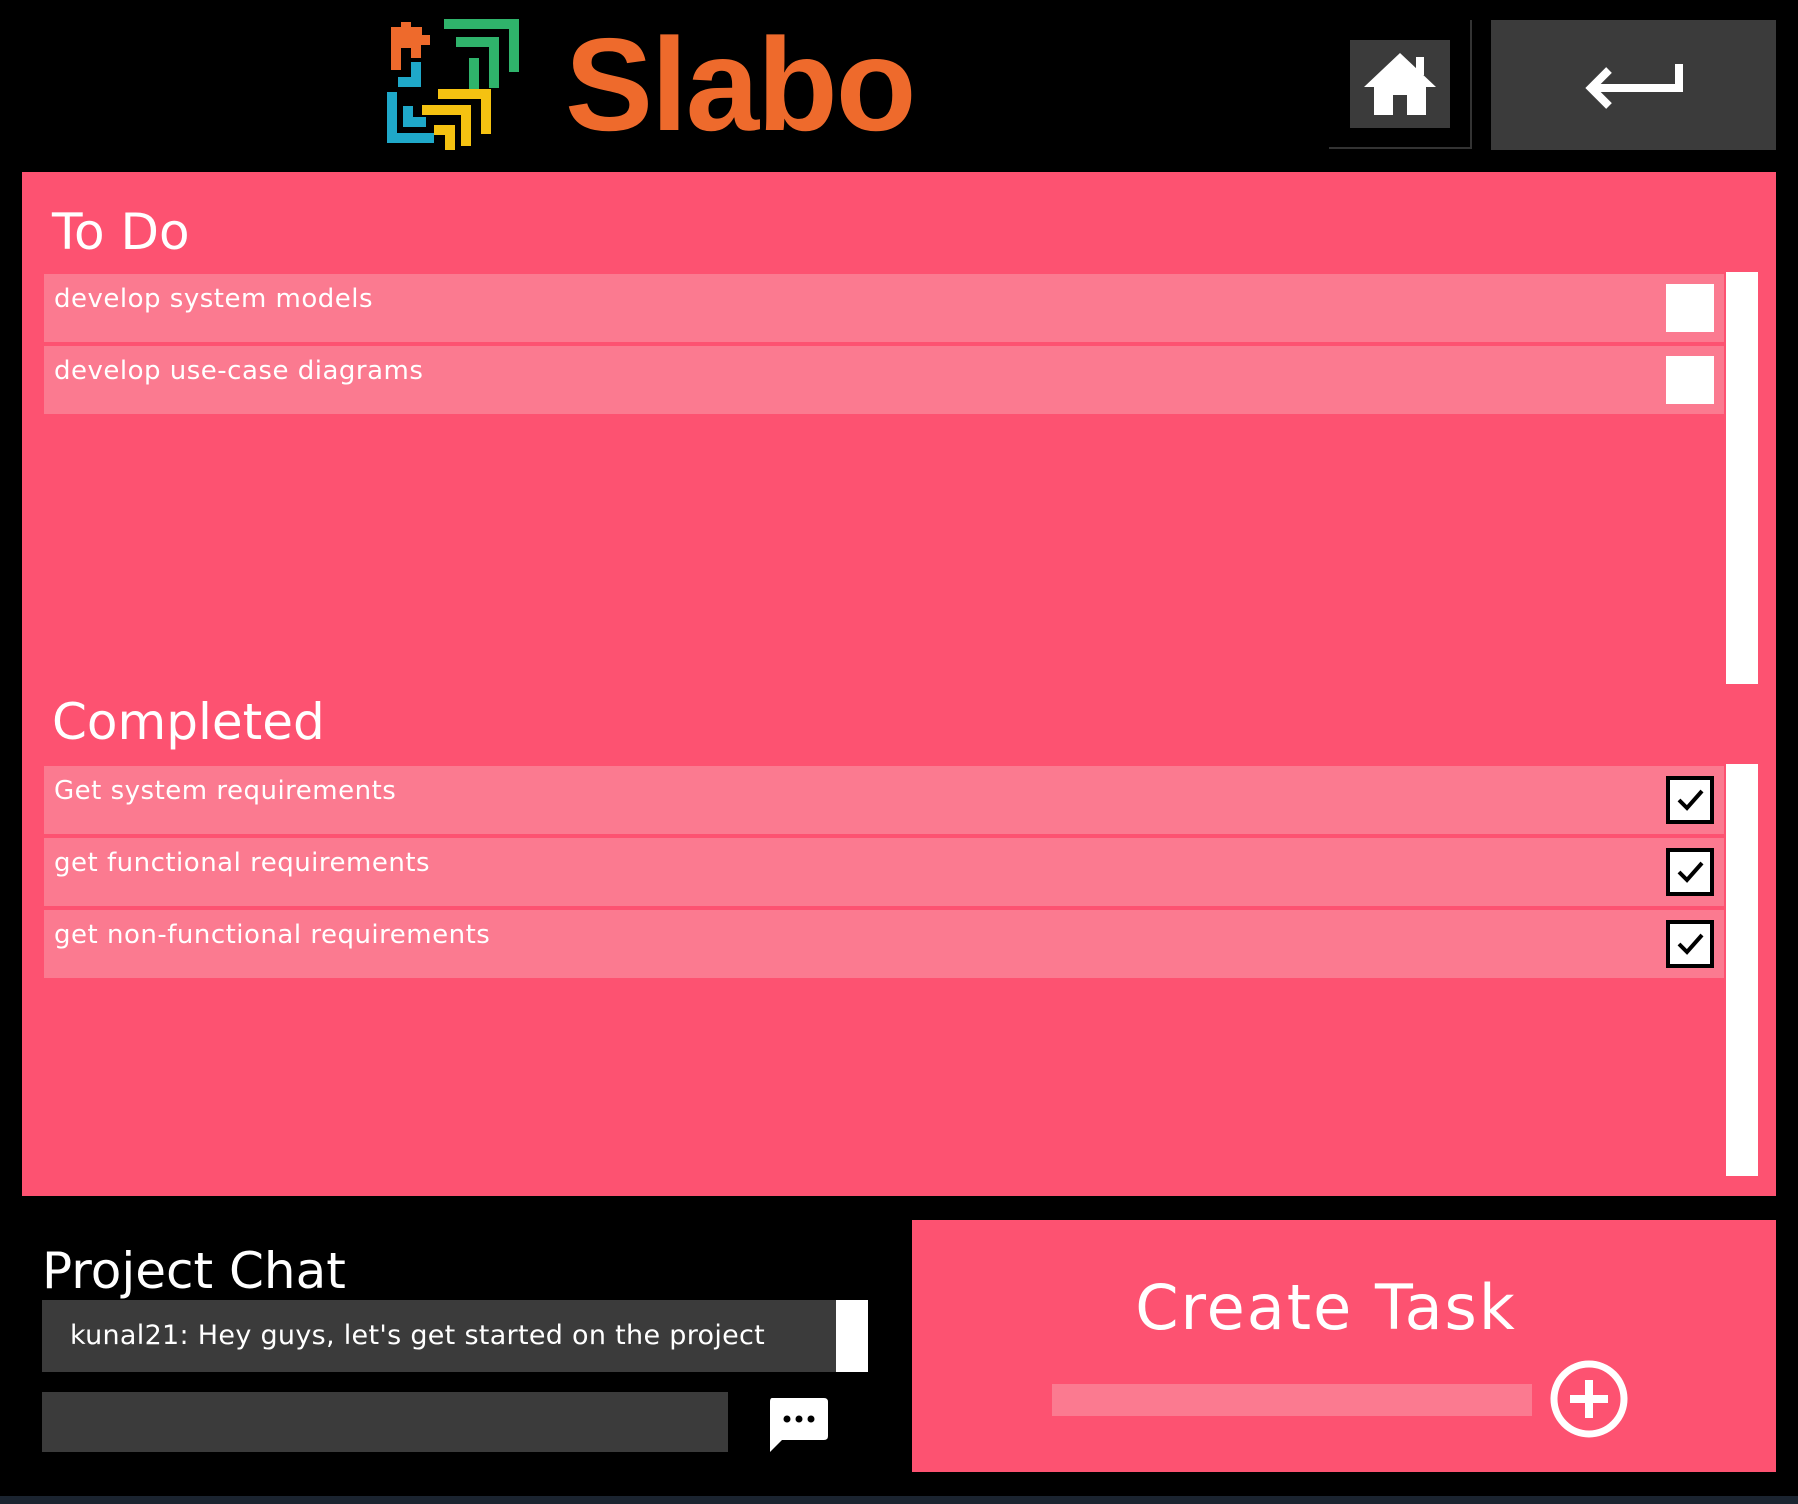  What do you see at coordinates (884, 944) in the screenshot?
I see `completed-item: get non-functional requirements` at bounding box center [884, 944].